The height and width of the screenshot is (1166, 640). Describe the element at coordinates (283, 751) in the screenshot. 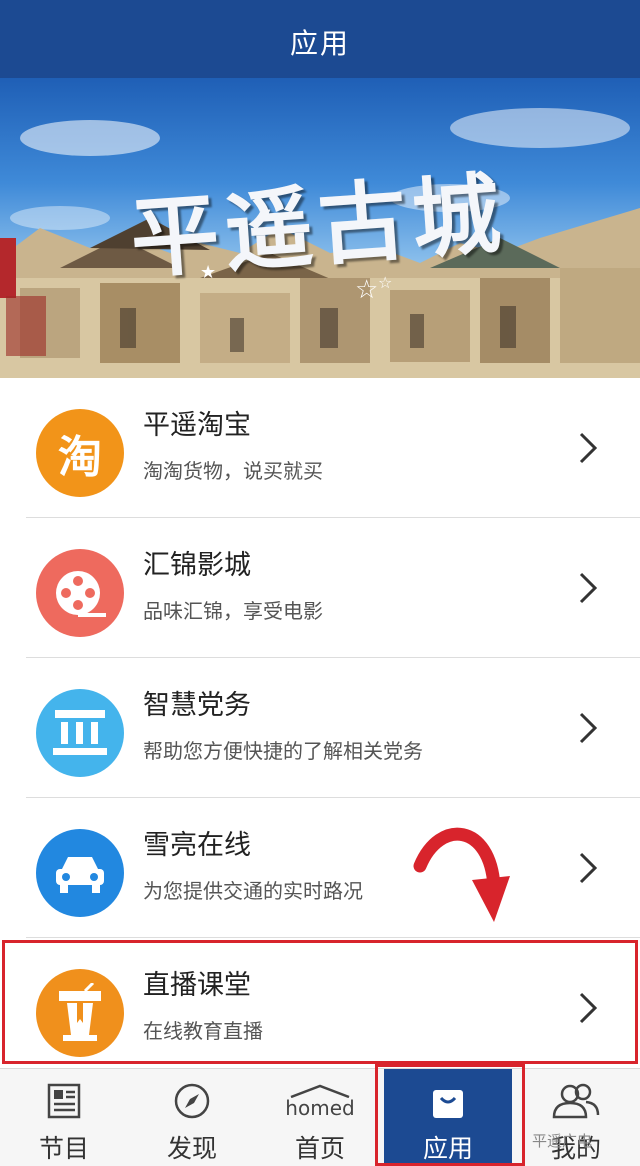

I see `item-subtitle: 帮助您方便快捷的了解相关党务` at that location.